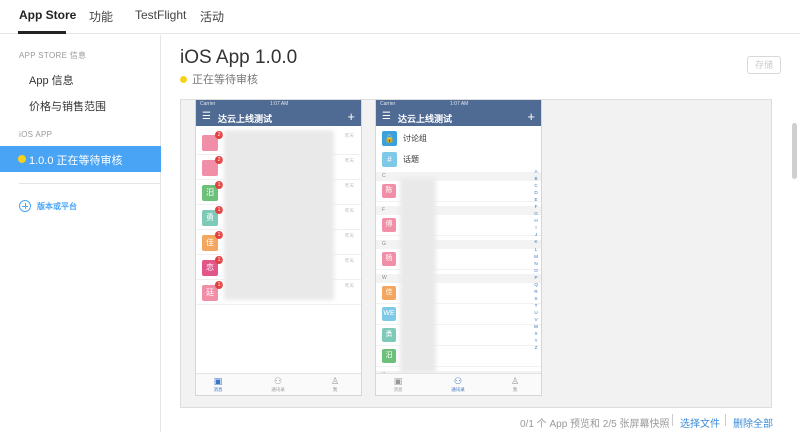 The image size is (800, 432). I want to click on sidebar-section-app-store: APP STORE 信息, so click(53, 55).